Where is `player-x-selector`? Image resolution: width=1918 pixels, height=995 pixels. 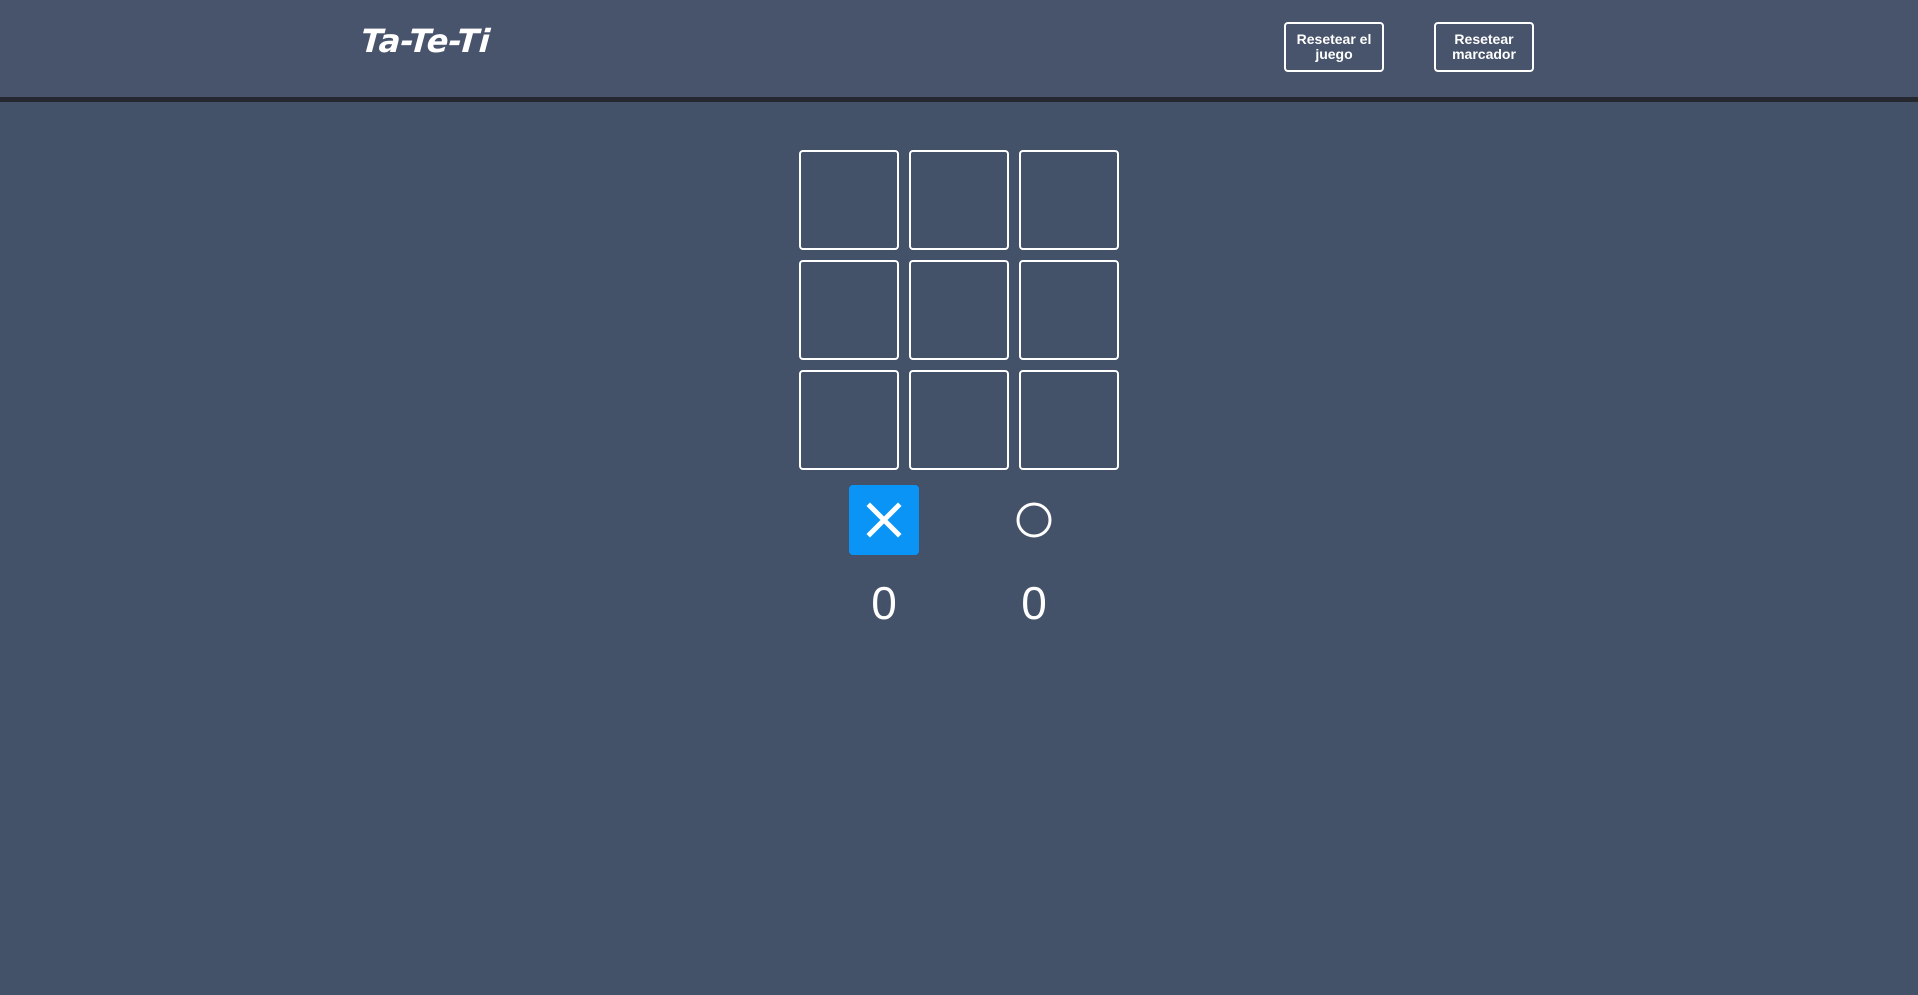 player-x-selector is located at coordinates (884, 520).